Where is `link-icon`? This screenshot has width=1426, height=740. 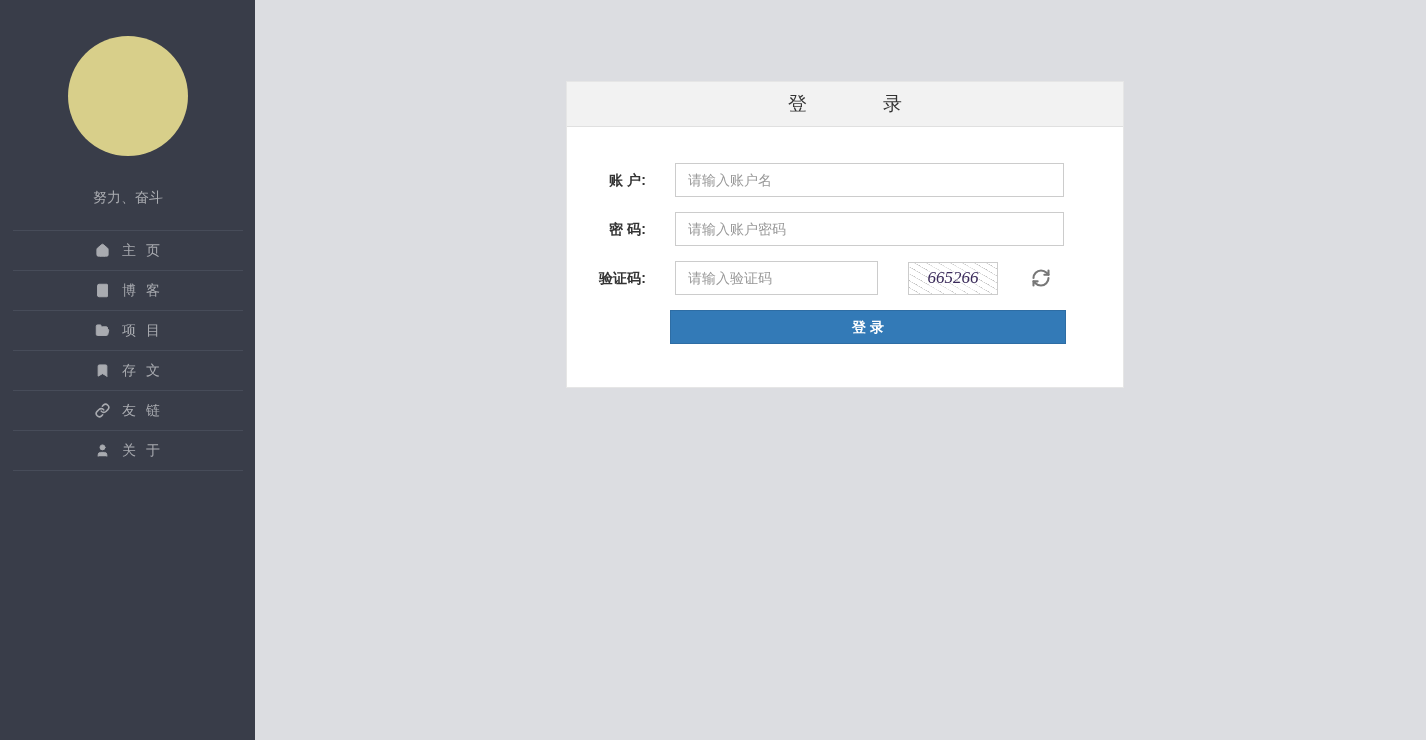
link-icon is located at coordinates (103, 410).